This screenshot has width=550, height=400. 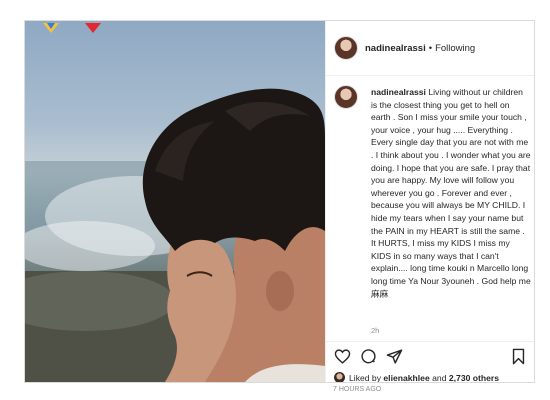 I want to click on posted-ago: 7 HOURS AGO, so click(x=357, y=389).